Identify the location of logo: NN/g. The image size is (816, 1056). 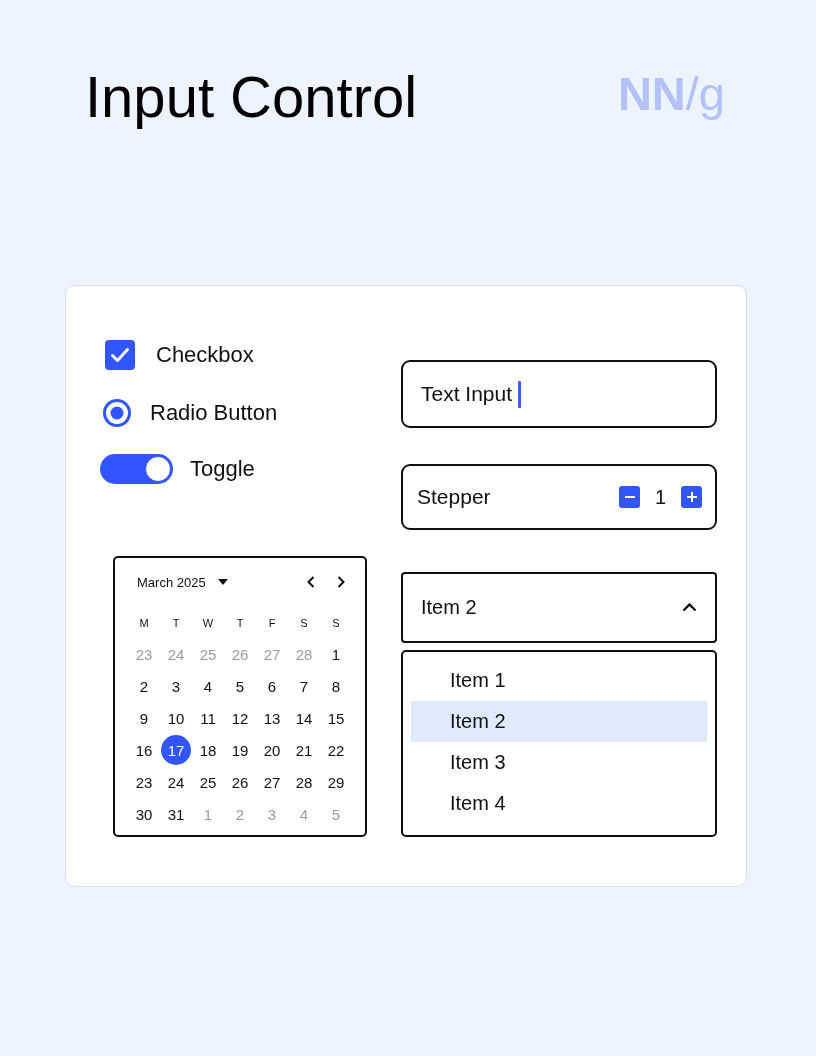
(671, 94).